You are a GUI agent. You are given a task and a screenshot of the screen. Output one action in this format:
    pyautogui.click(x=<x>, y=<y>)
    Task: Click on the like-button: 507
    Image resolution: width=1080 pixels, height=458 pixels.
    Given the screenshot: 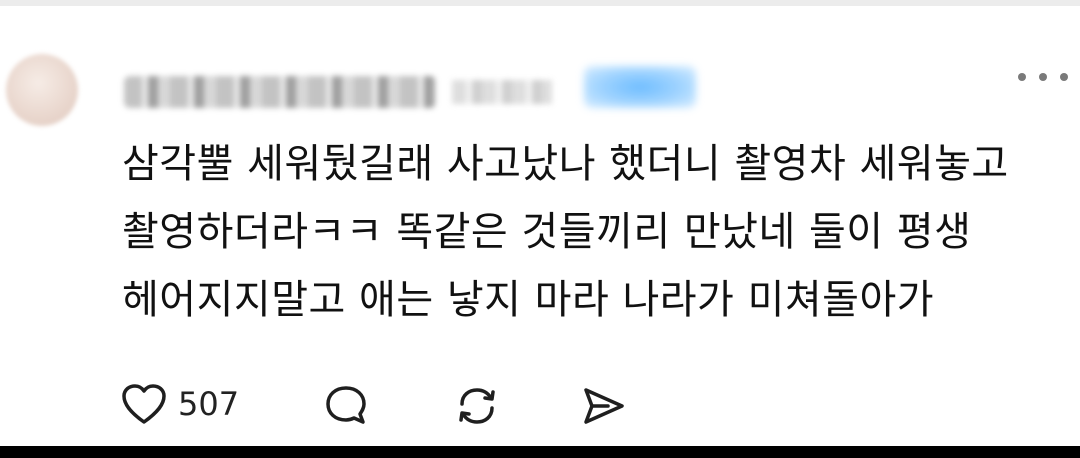 What is the action you would take?
    pyautogui.click(x=179, y=404)
    